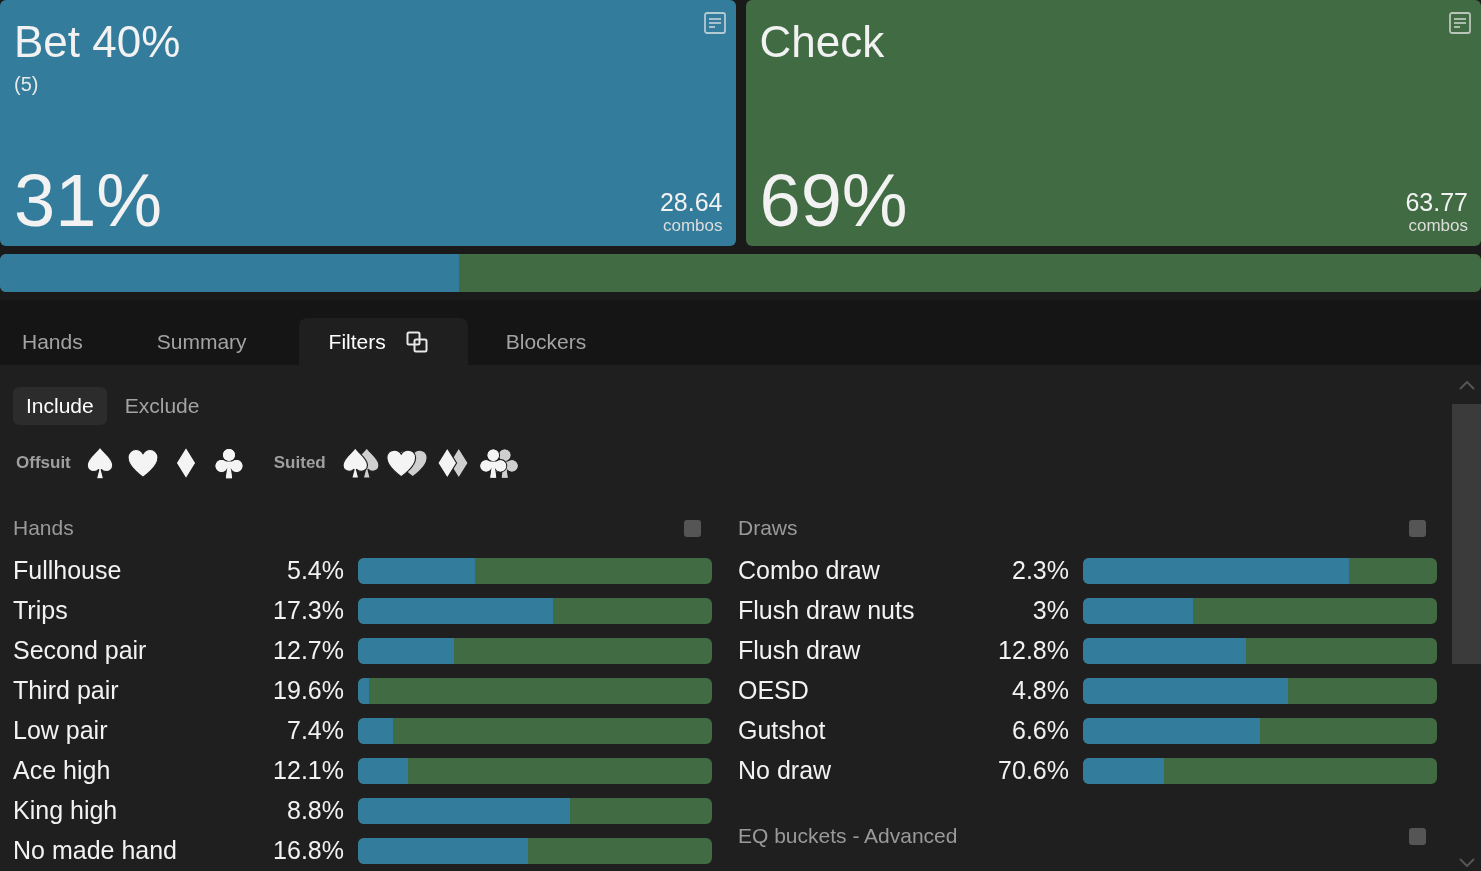 This screenshot has width=1481, height=871. What do you see at coordinates (1040, 731) in the screenshot?
I see `category-percent: 6.6%` at bounding box center [1040, 731].